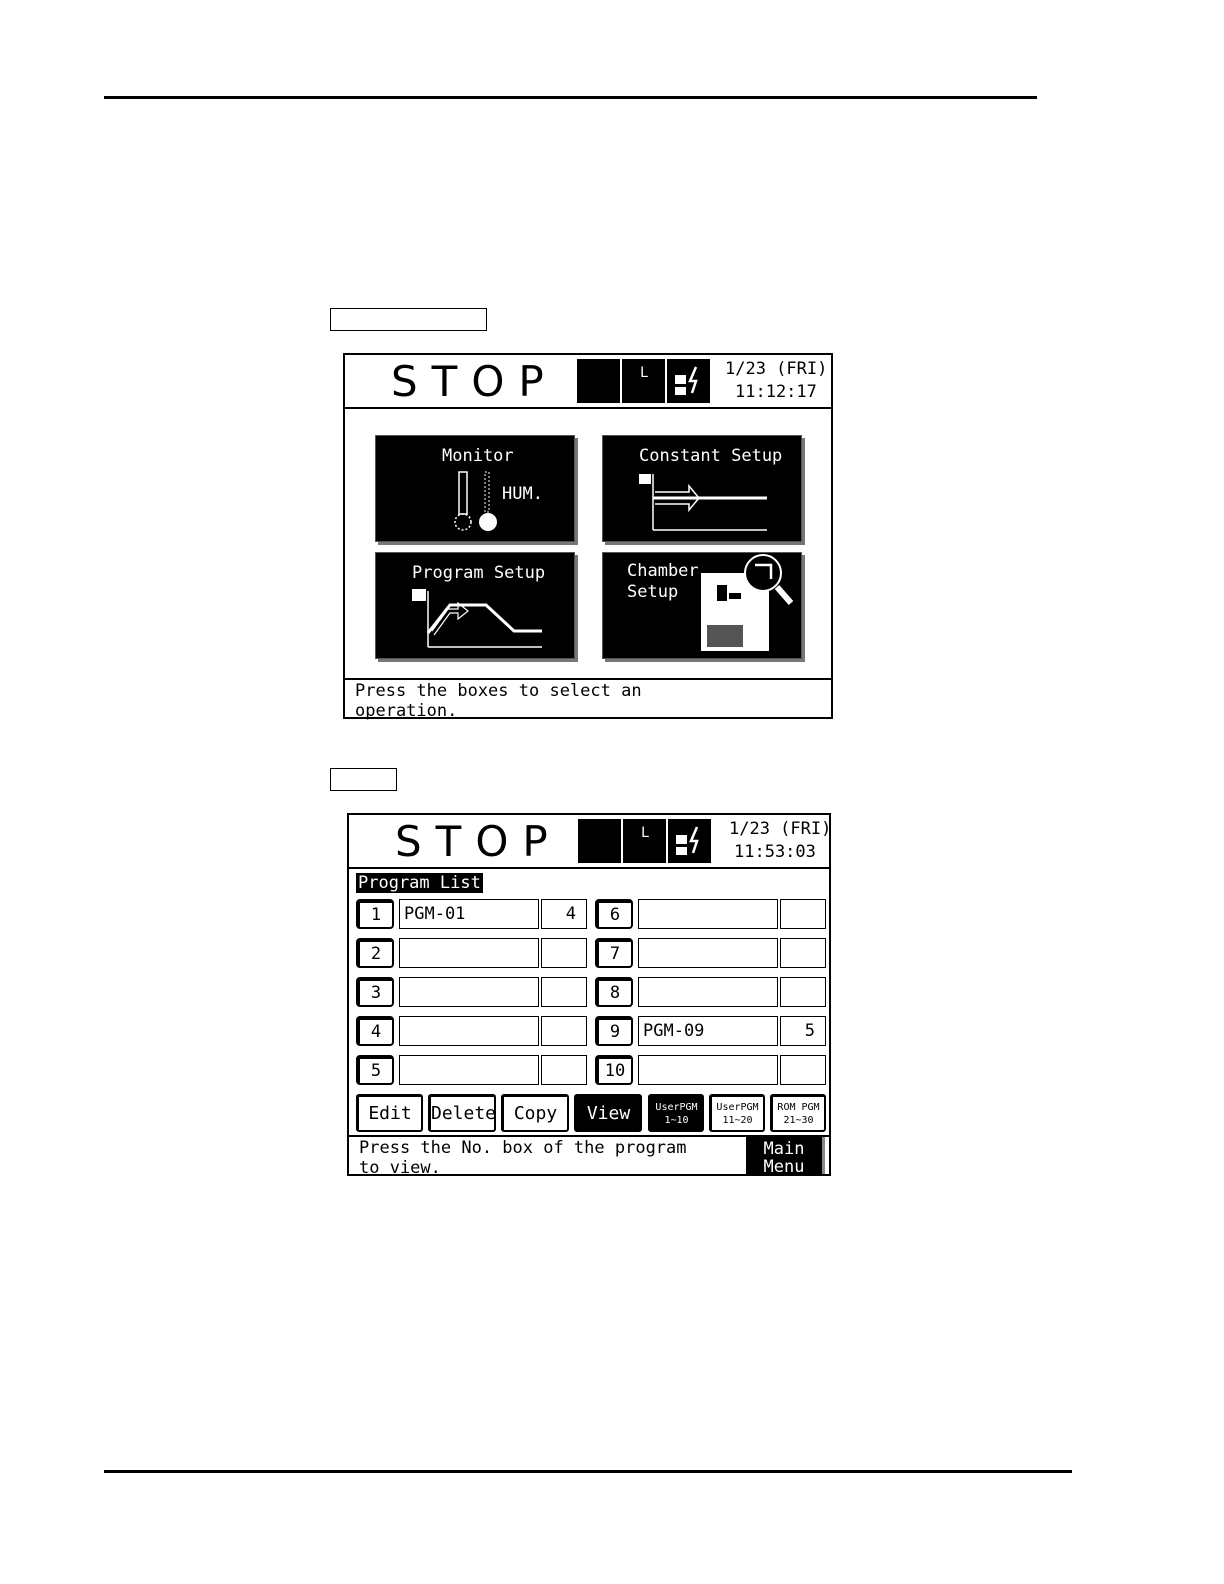 This screenshot has height=1584, width=1224. What do you see at coordinates (588, 679) in the screenshot?
I see `message-divider` at bounding box center [588, 679].